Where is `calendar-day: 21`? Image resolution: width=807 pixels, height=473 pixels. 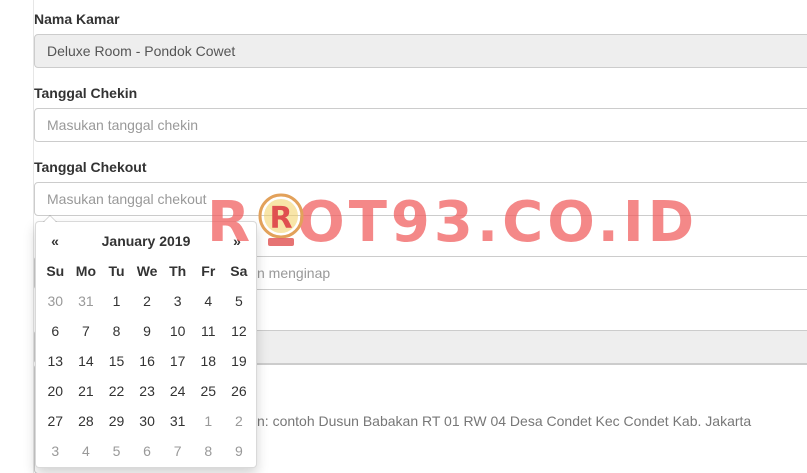 calendar-day: 21 is located at coordinates (86, 391).